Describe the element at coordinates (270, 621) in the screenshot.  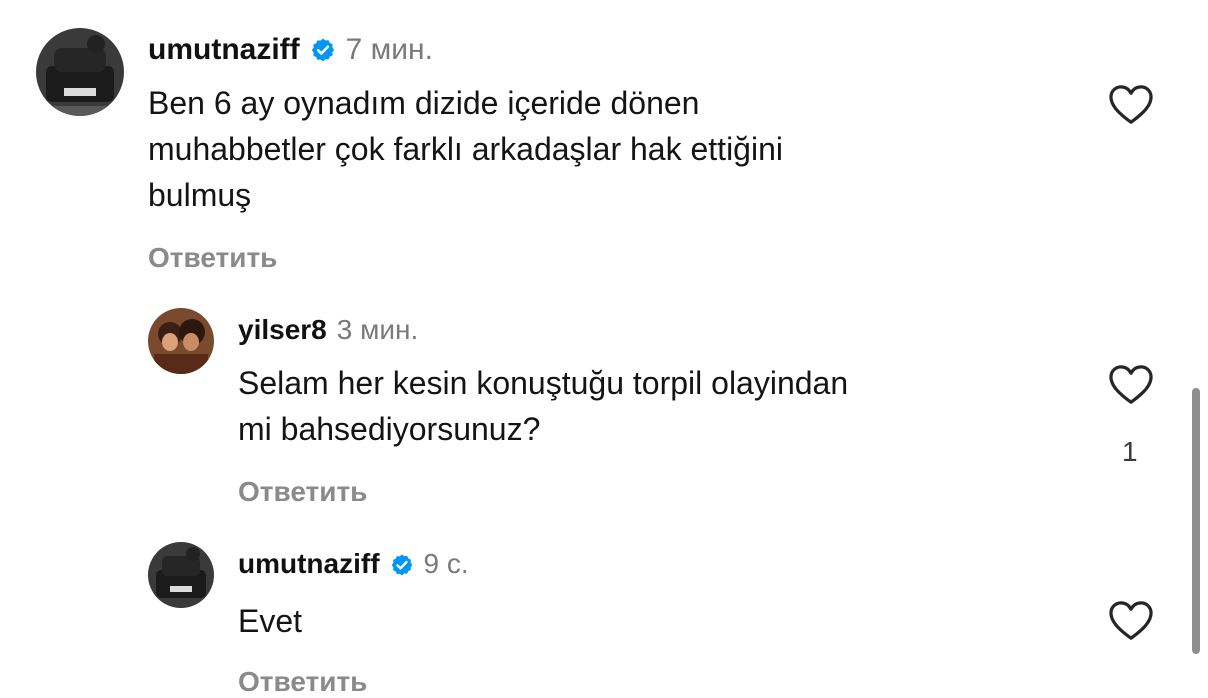
I see `comment-text-line: Evet` at that location.